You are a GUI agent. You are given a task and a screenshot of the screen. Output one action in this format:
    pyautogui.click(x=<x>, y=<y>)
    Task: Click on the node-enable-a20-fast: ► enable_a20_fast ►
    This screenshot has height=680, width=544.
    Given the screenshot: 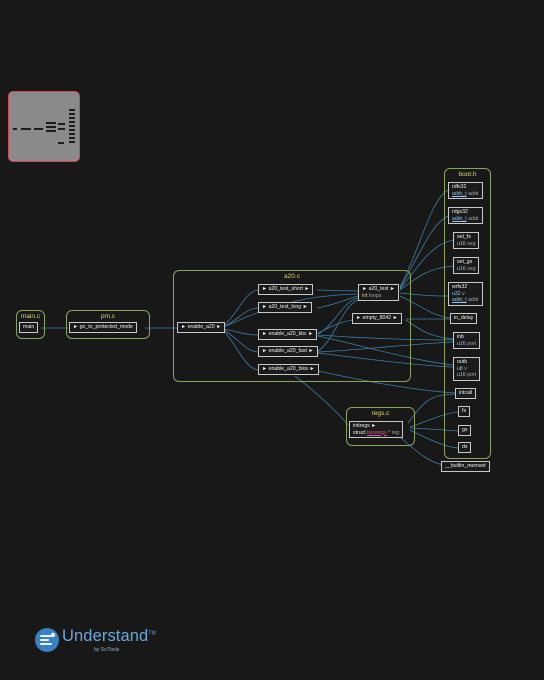 What is the action you would take?
    pyautogui.click(x=288, y=351)
    